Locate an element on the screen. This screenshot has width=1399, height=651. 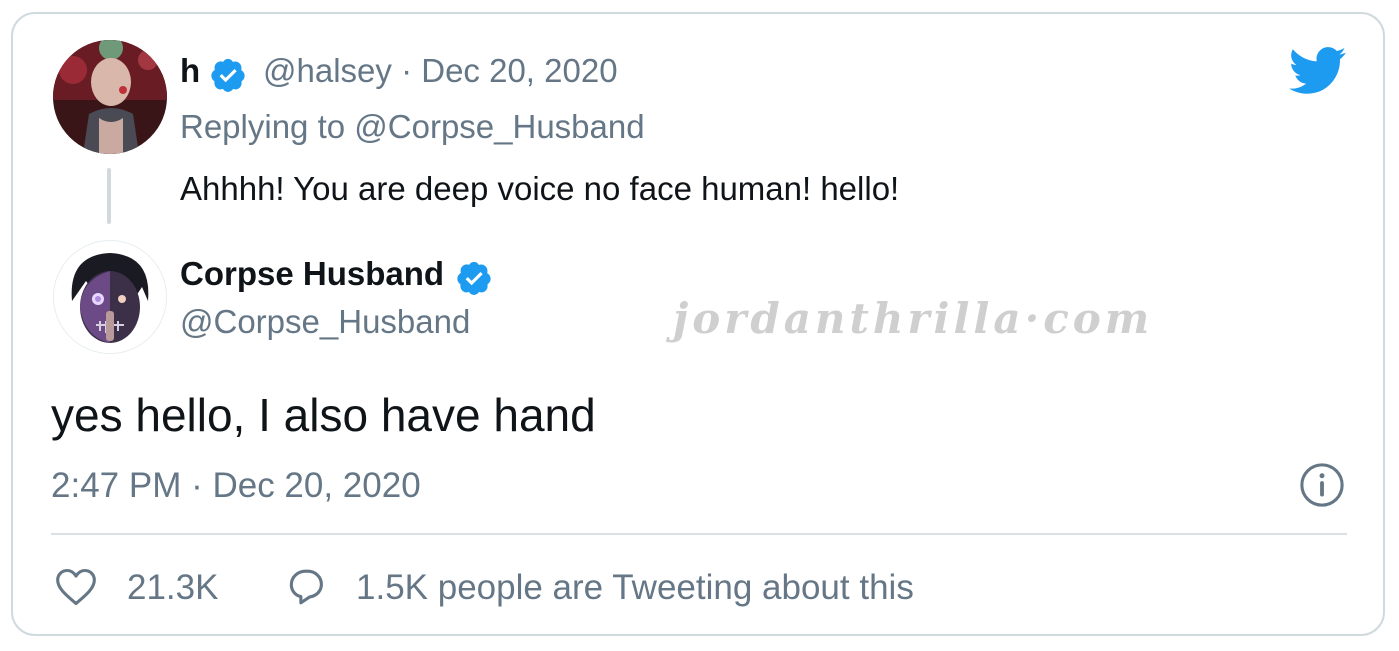
watermark: jordanthrilla·com is located at coordinates (913, 318).